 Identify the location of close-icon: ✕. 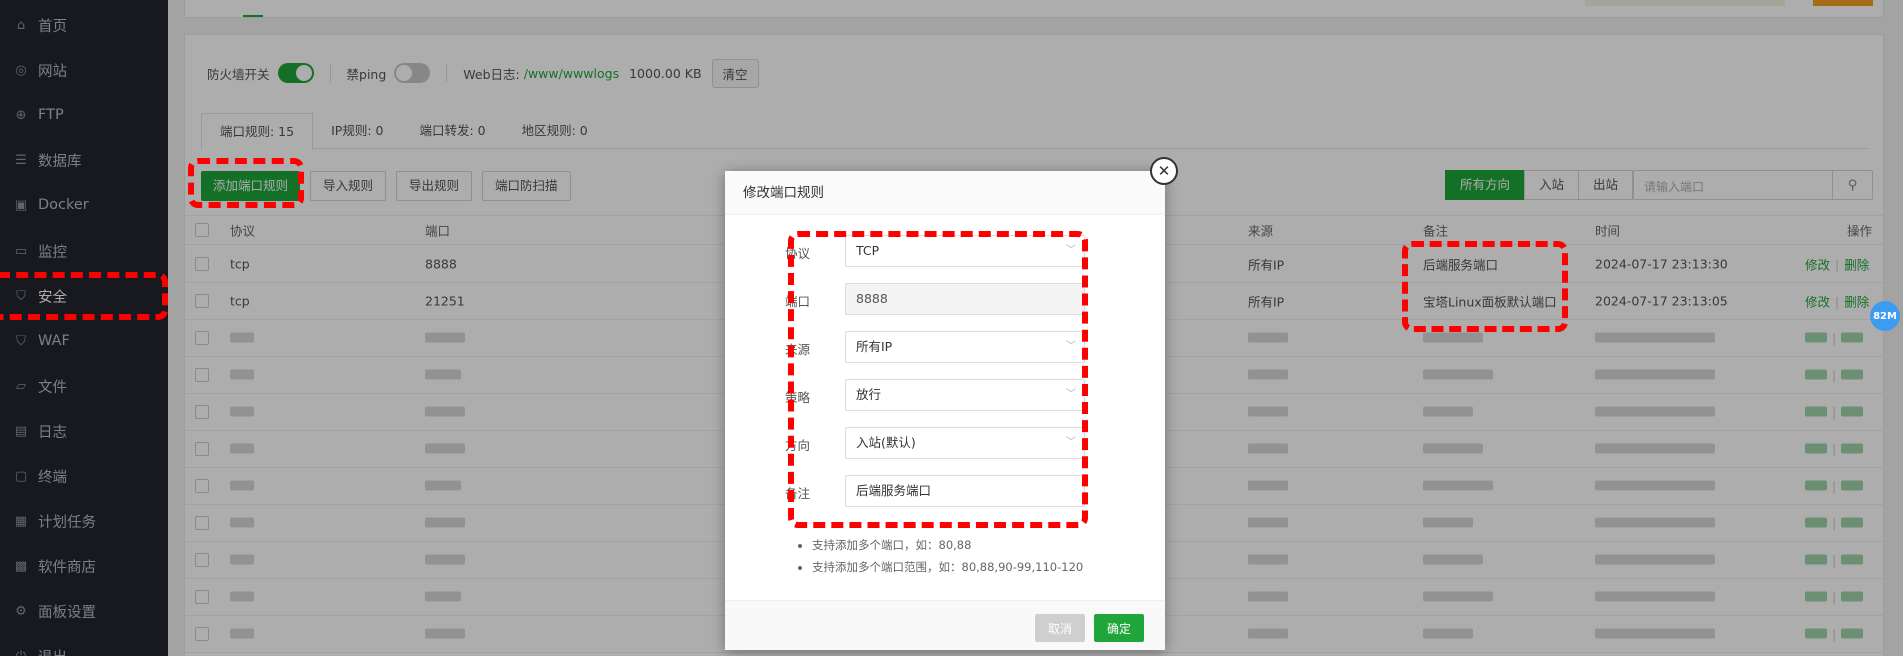
(1164, 171).